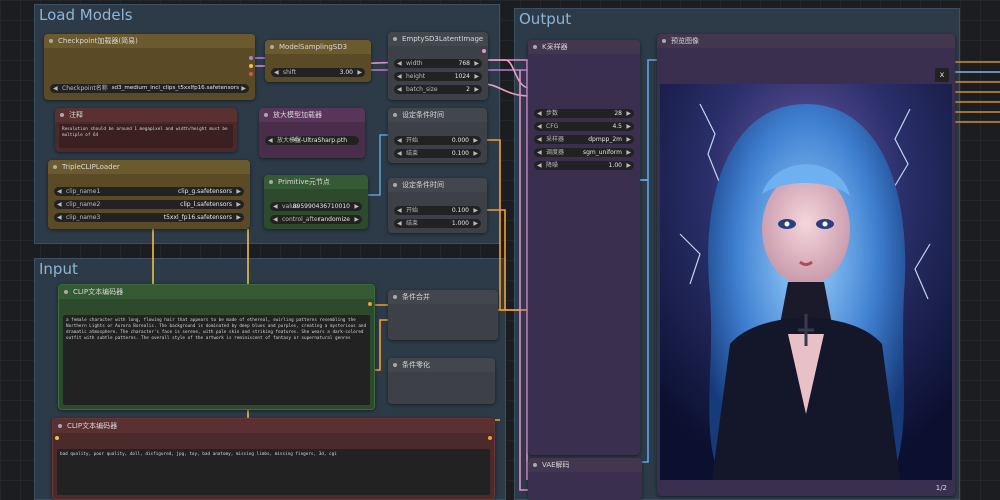 The width and height of the screenshot is (1000, 500). What do you see at coordinates (251, 74) in the screenshot?
I see `output-port-vae` at bounding box center [251, 74].